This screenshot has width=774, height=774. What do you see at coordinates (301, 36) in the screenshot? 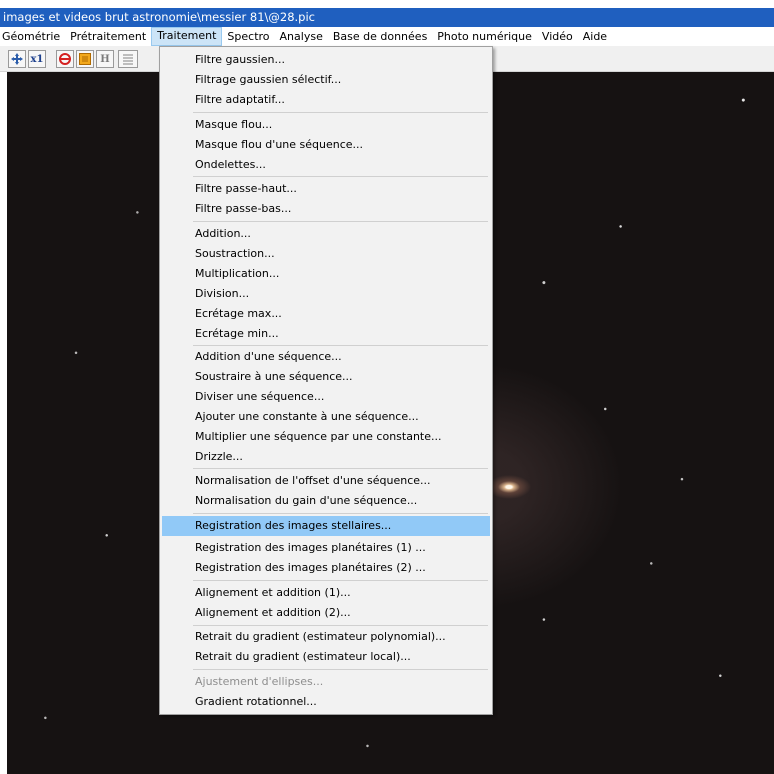
I see `menu-analyse: Analyse` at bounding box center [301, 36].